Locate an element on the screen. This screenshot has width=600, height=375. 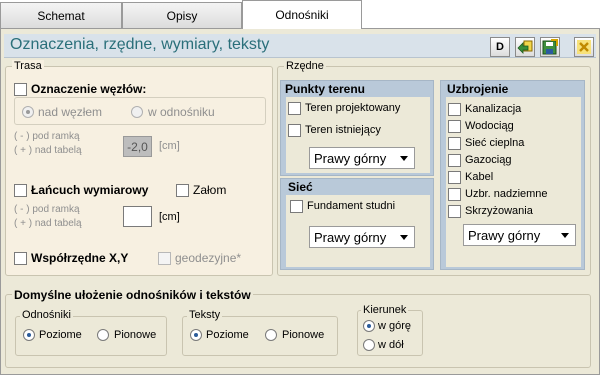
uzbr-nadziemne-checkbox is located at coordinates (454, 194).